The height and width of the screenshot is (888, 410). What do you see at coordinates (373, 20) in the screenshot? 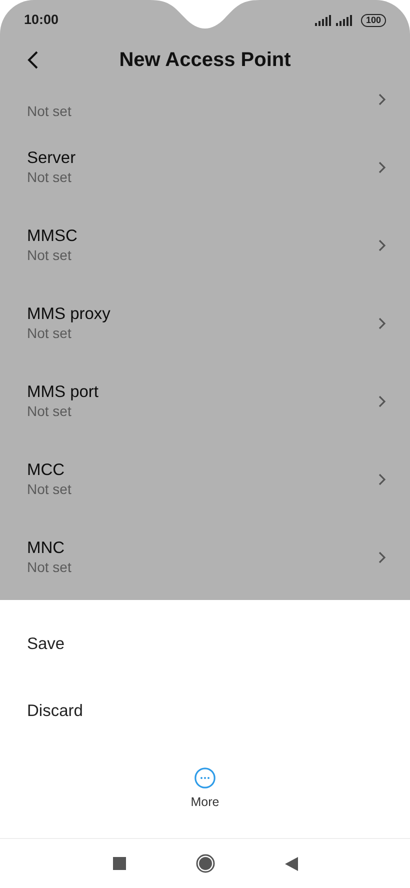
I see `battery-level: 100` at bounding box center [373, 20].